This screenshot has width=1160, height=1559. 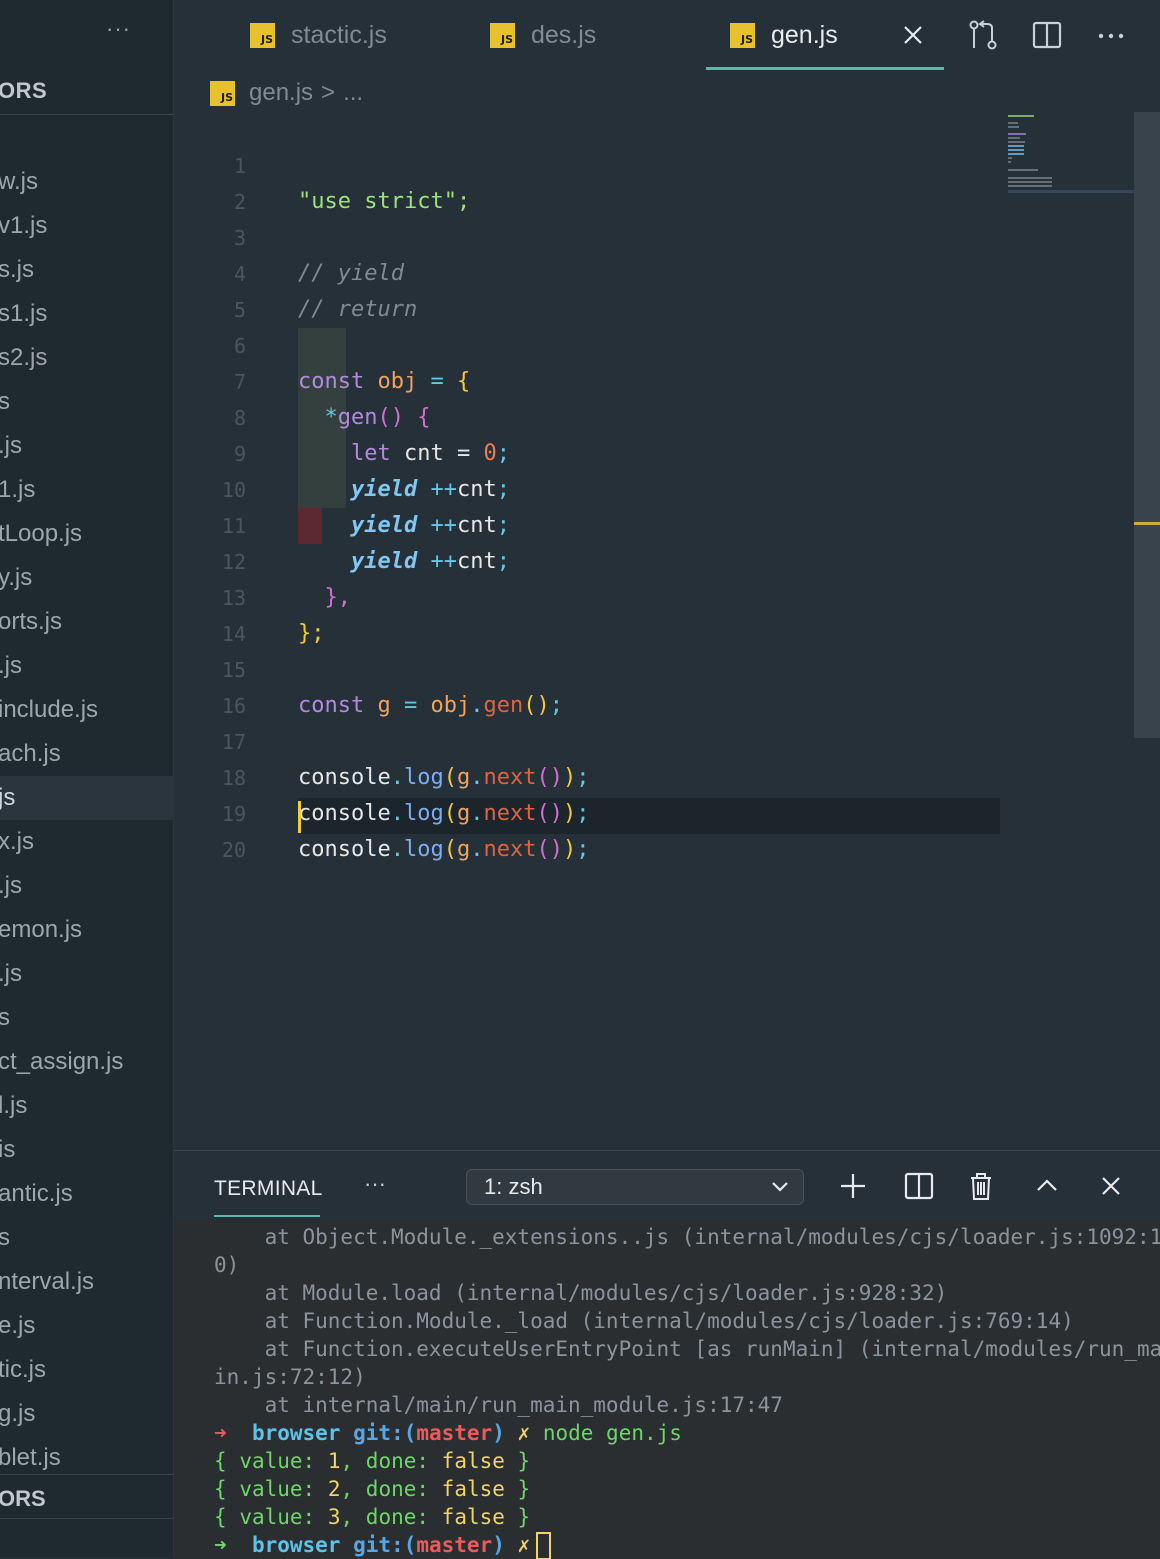 I want to click on code-token: next, so click(x=510, y=849).